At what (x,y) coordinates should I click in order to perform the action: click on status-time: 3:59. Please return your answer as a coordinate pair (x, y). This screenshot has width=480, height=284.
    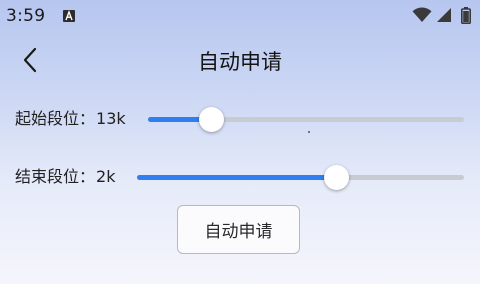
    Looking at the image, I should click on (26, 16).